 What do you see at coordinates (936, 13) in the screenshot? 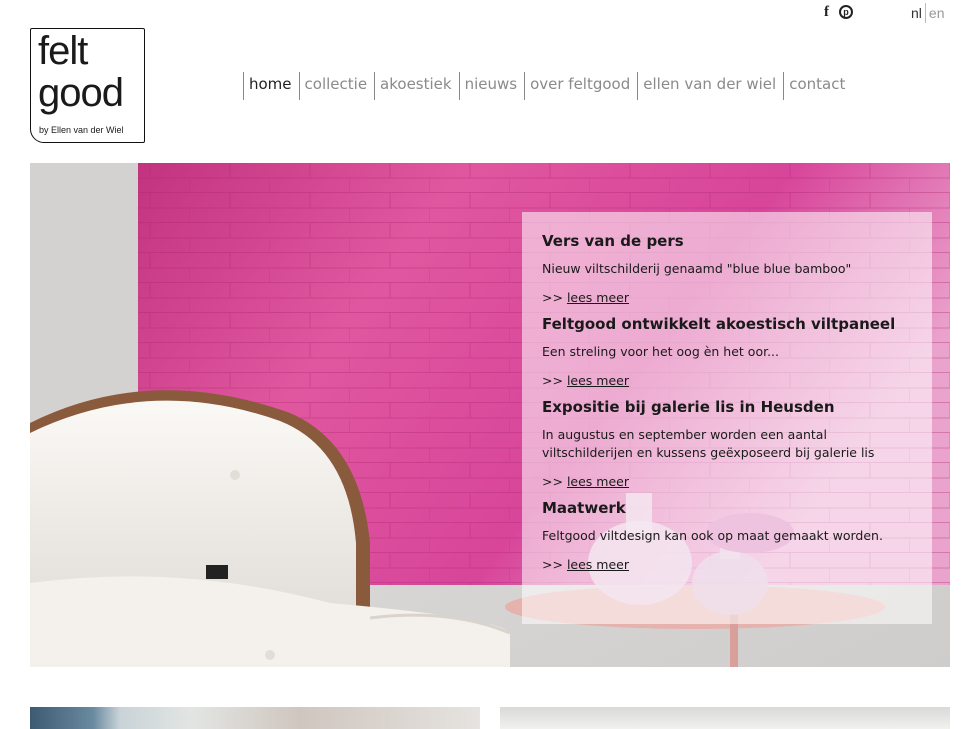
I see `lang-en-link: en` at bounding box center [936, 13].